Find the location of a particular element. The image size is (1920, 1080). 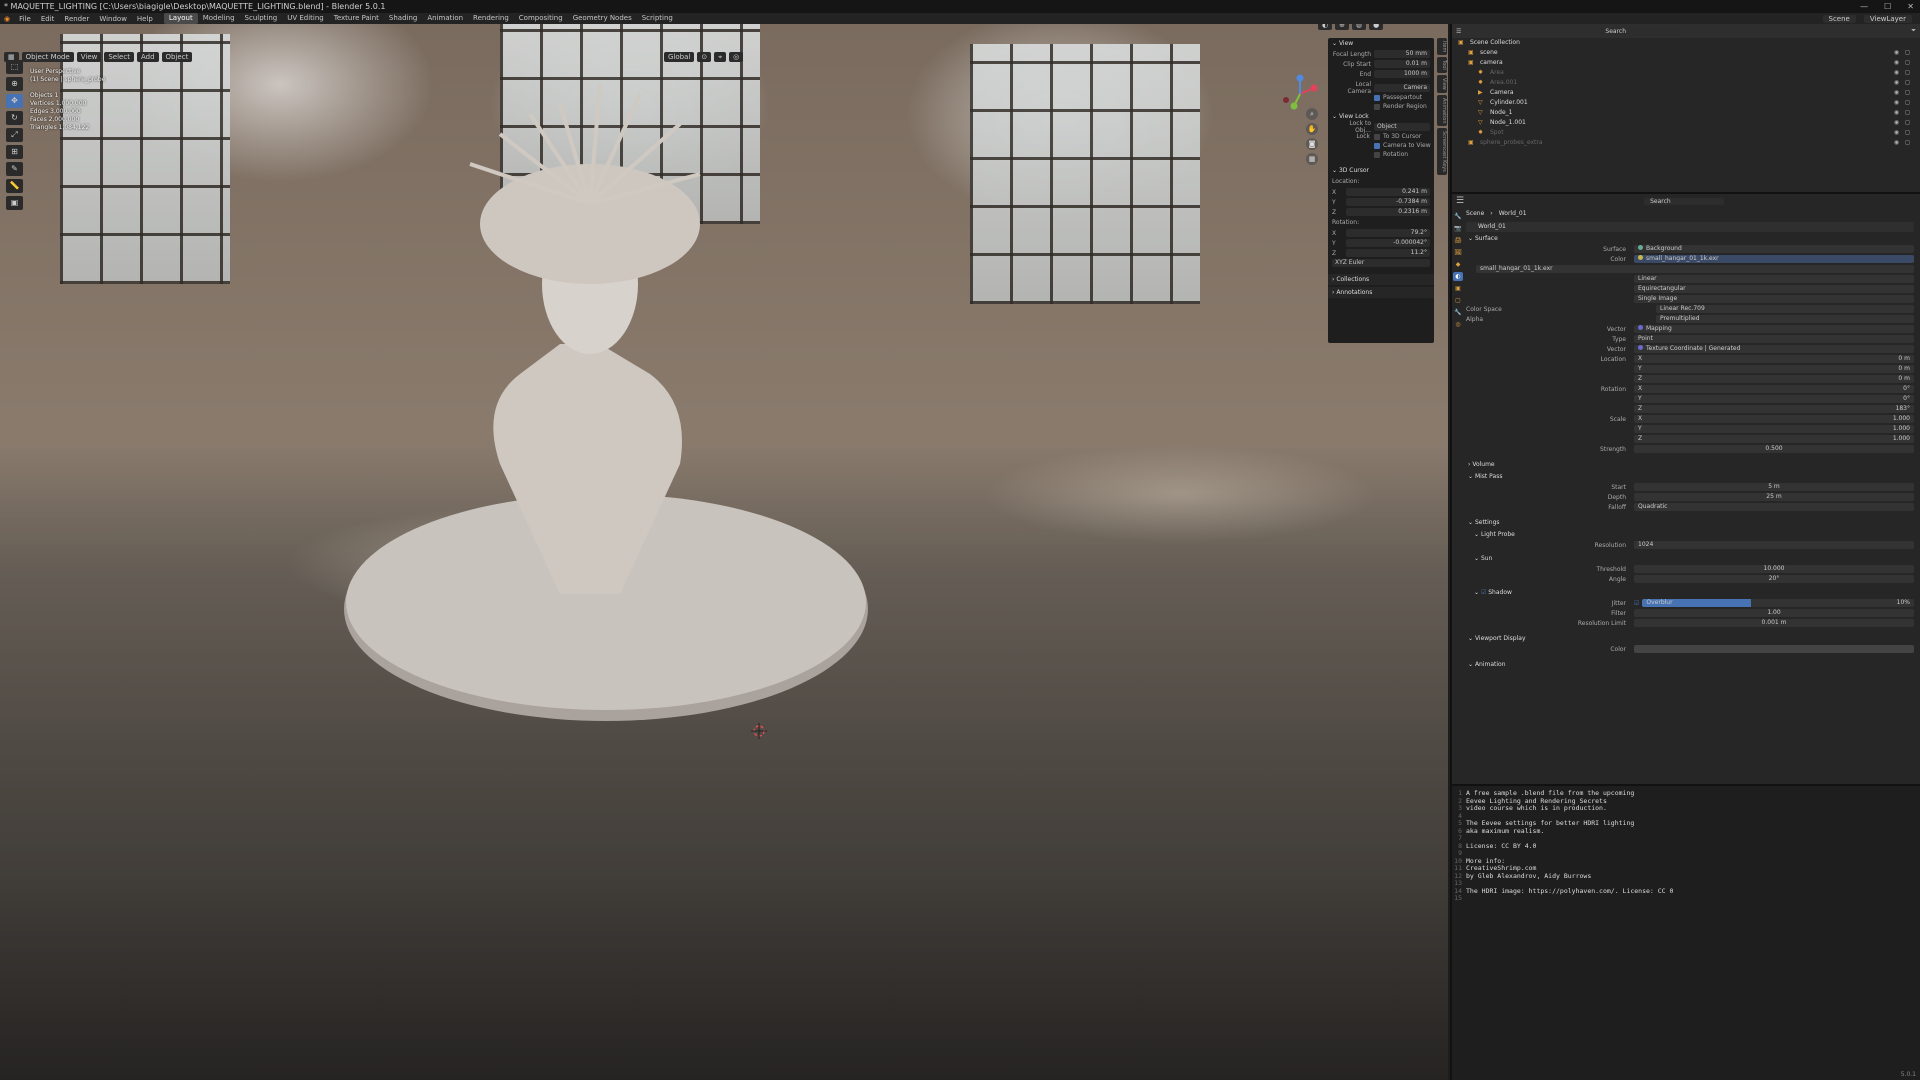

outliner-item: ▽ Node_1.001 ◉ ◻ is located at coordinates (1686, 123).